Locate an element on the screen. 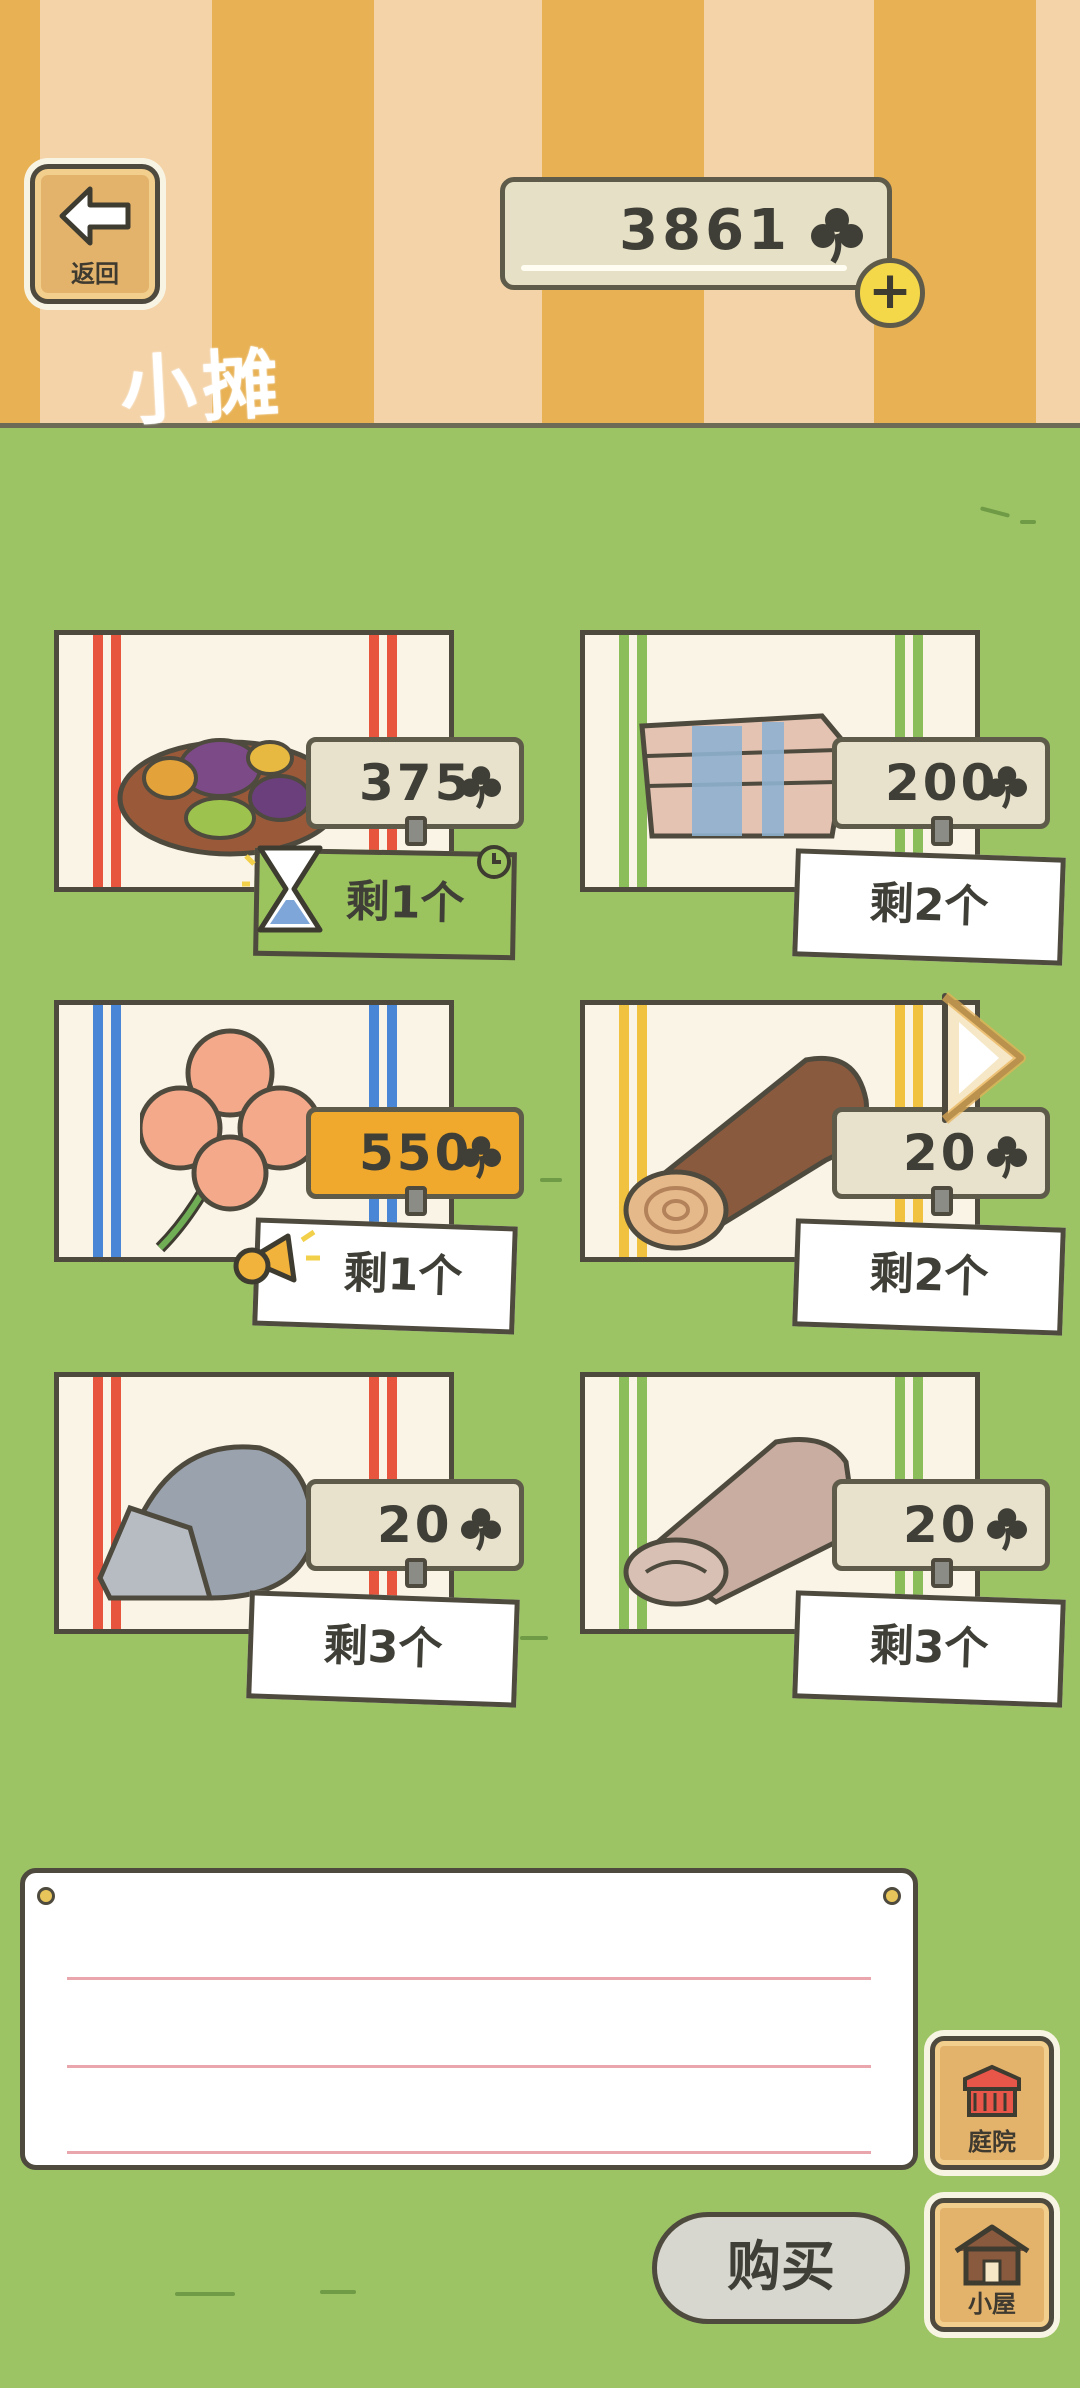 The width and height of the screenshot is (1080, 2388). buy-button: 购买 is located at coordinates (781, 2268).